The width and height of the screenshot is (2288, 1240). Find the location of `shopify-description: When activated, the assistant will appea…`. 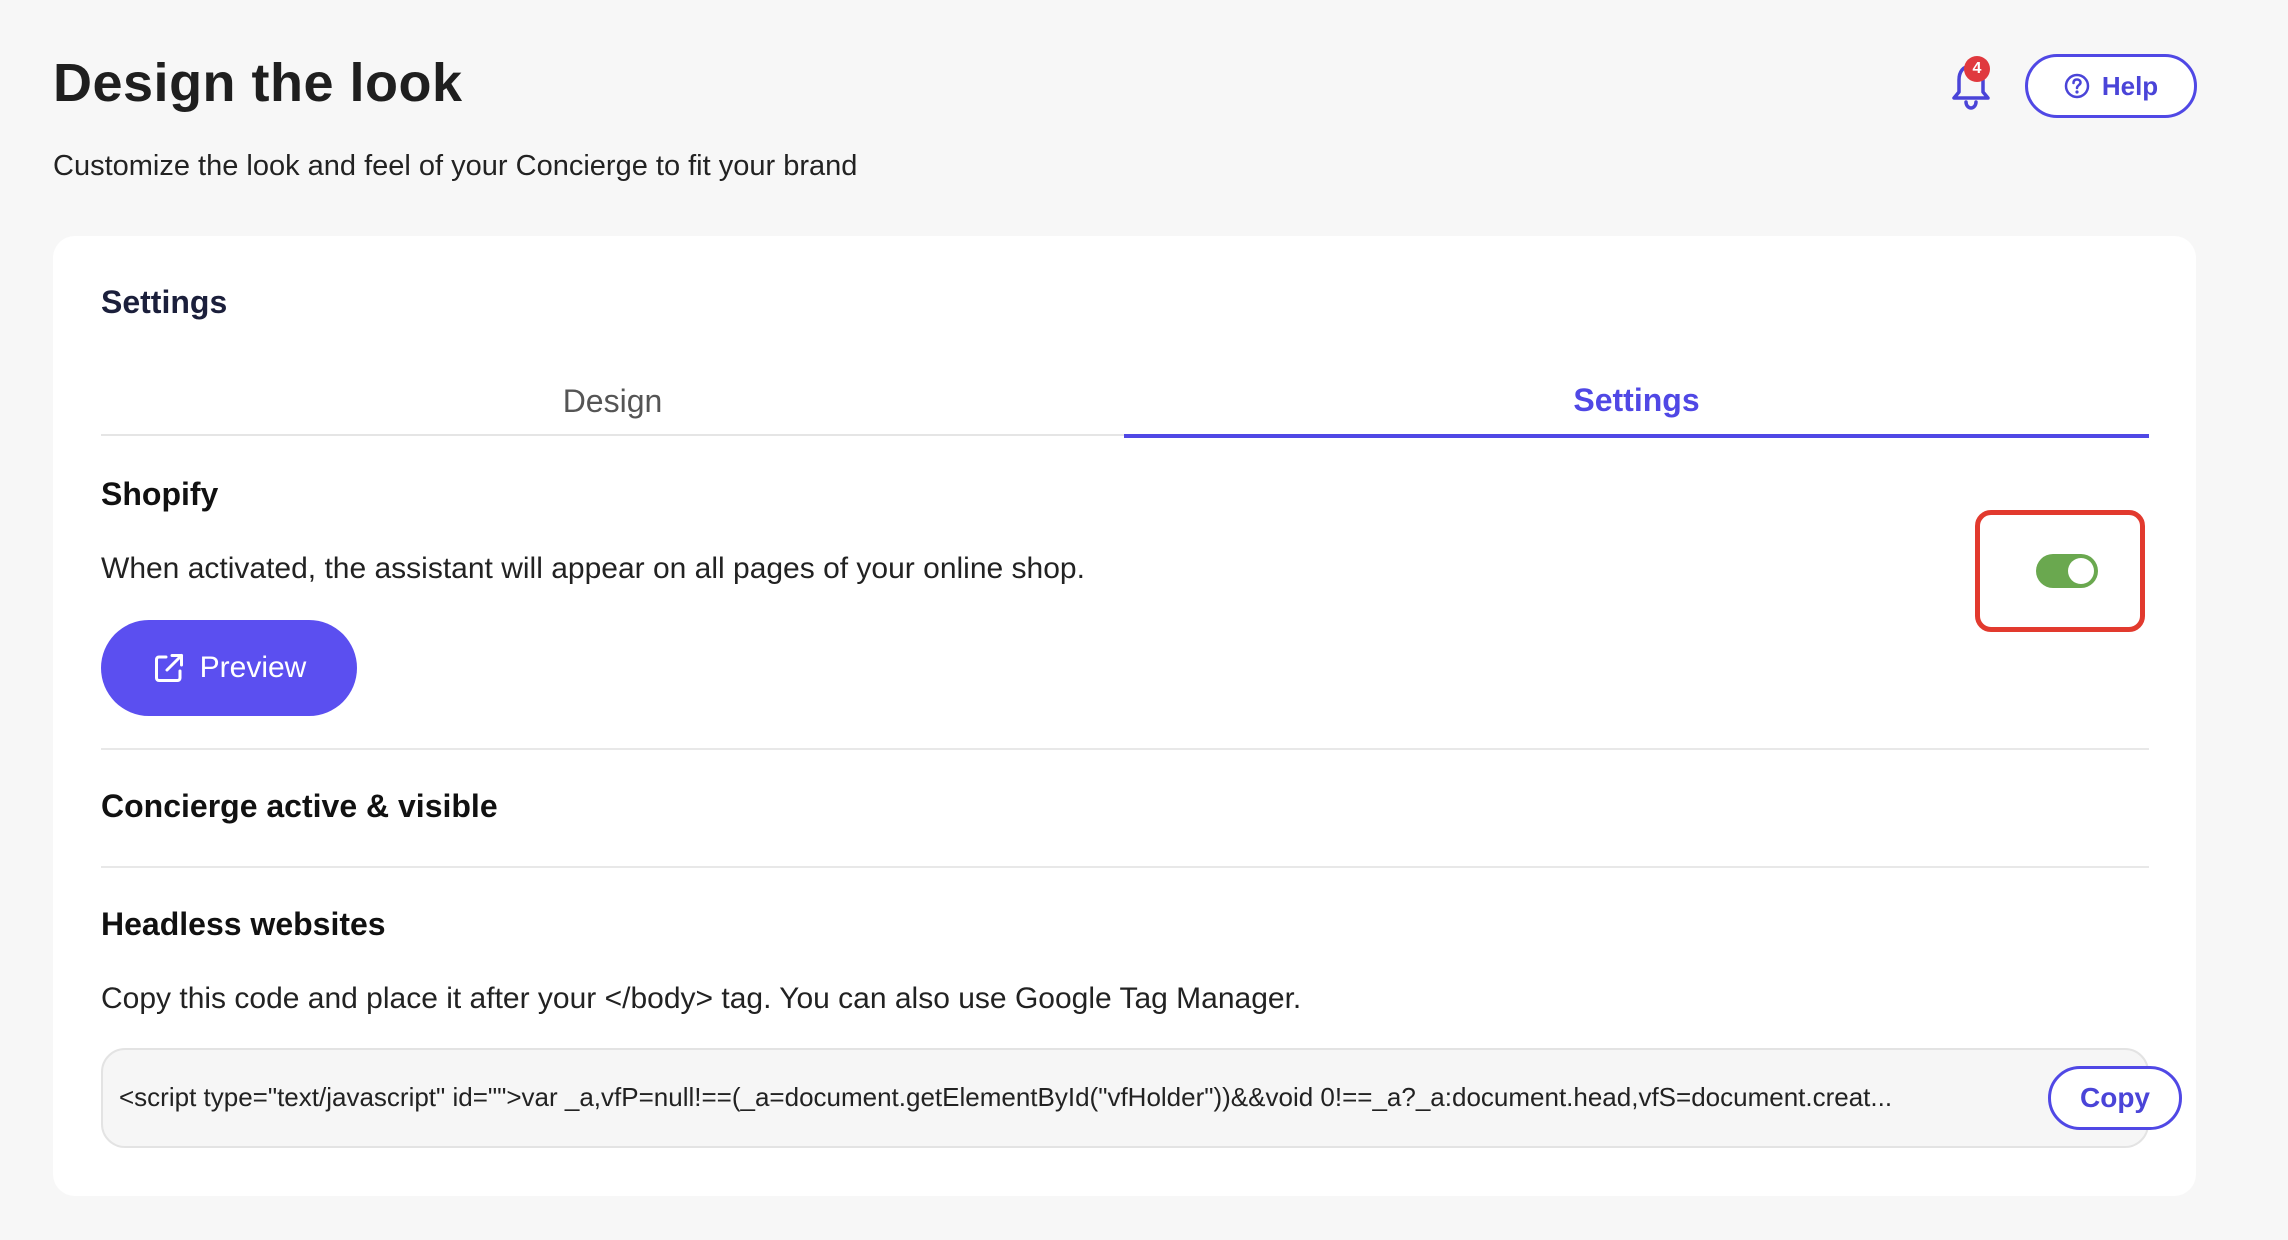

shopify-description: When activated, the assistant will appea… is located at coordinates (593, 568).